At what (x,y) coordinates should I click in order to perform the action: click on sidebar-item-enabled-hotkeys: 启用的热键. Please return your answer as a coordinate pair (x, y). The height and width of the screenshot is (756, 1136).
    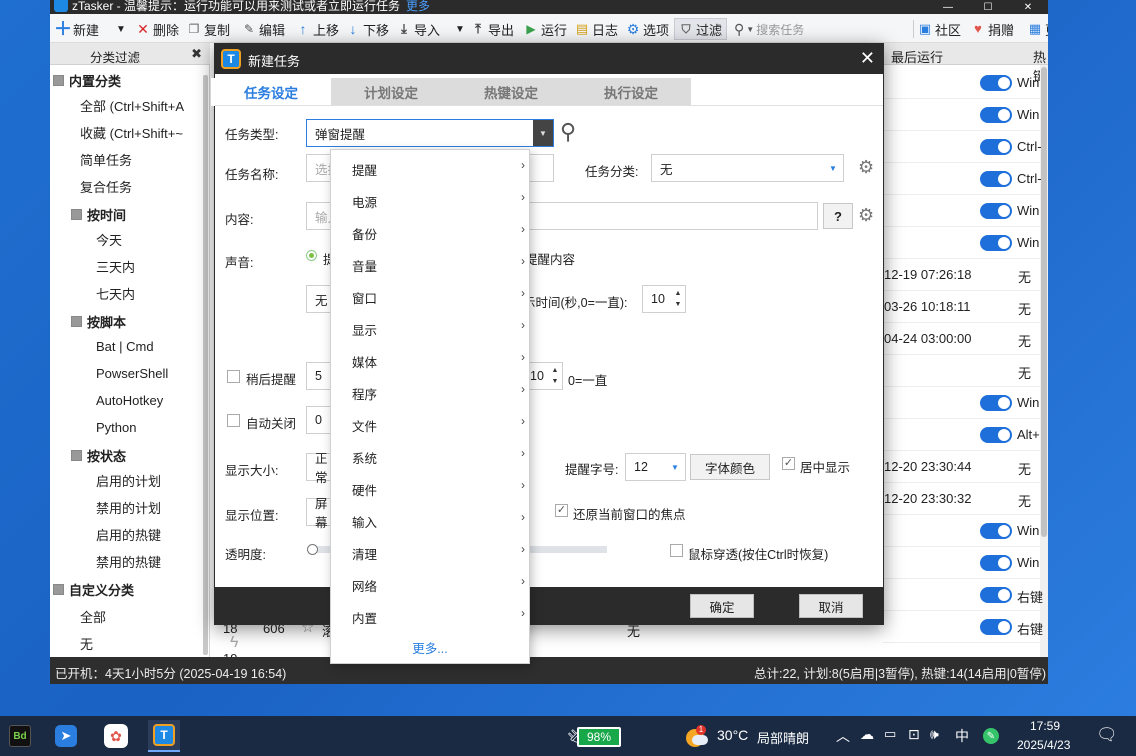
    Looking at the image, I should click on (128, 534).